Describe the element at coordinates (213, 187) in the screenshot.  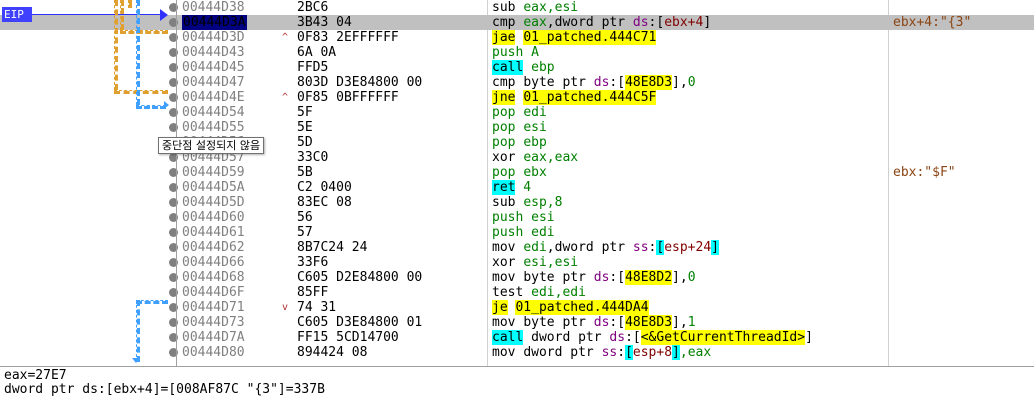
I see `instruction-address: 00444D5A` at that location.